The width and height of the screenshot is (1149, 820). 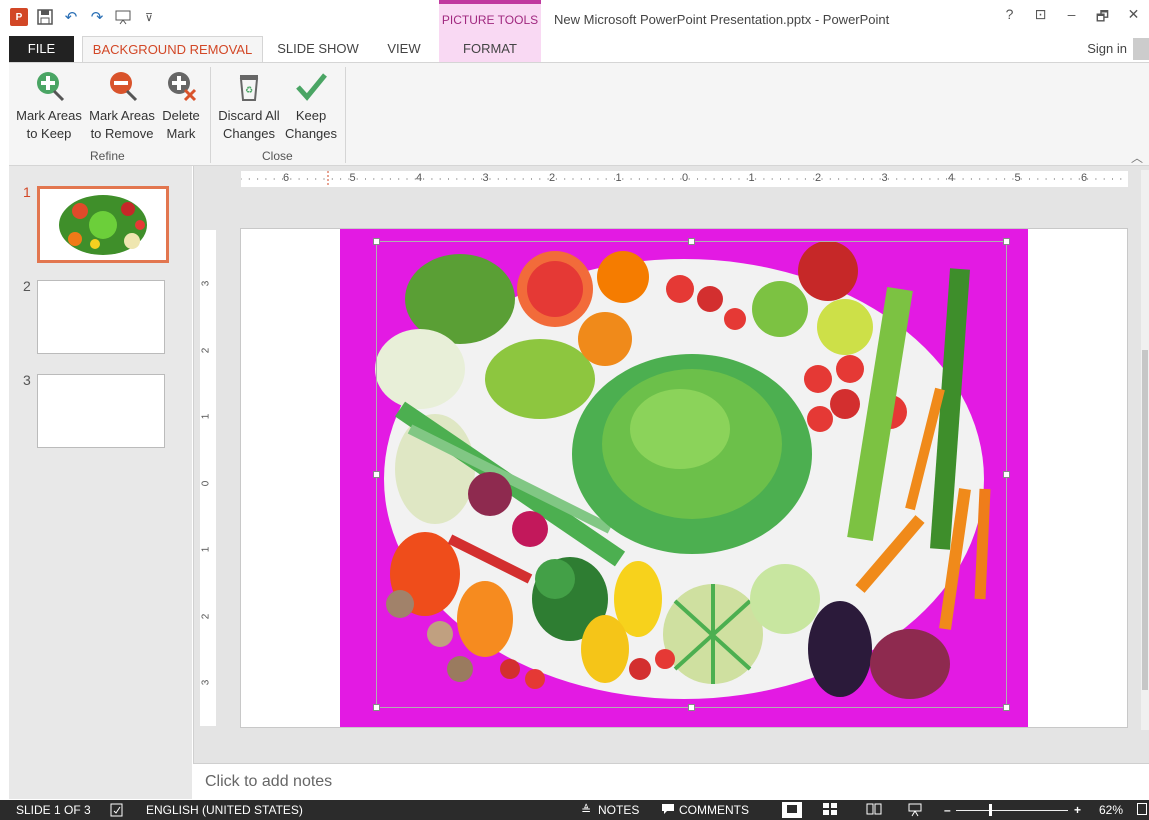 What do you see at coordinates (311, 115) in the screenshot?
I see `keep-label-1: Keep` at bounding box center [311, 115].